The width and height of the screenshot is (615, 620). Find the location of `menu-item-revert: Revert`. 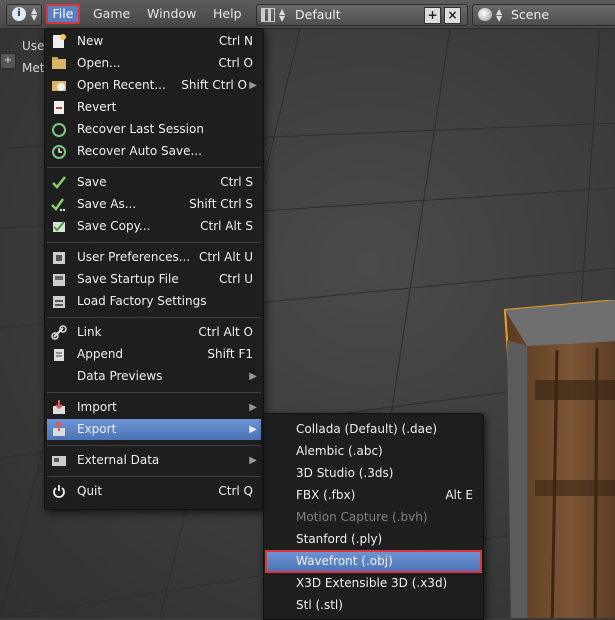

menu-item-revert: Revert is located at coordinates (154, 107).